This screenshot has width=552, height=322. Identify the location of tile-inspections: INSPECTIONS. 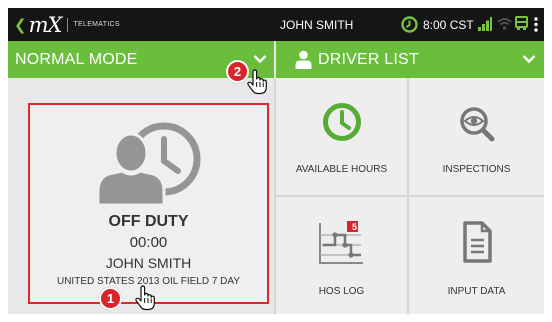
(476, 136).